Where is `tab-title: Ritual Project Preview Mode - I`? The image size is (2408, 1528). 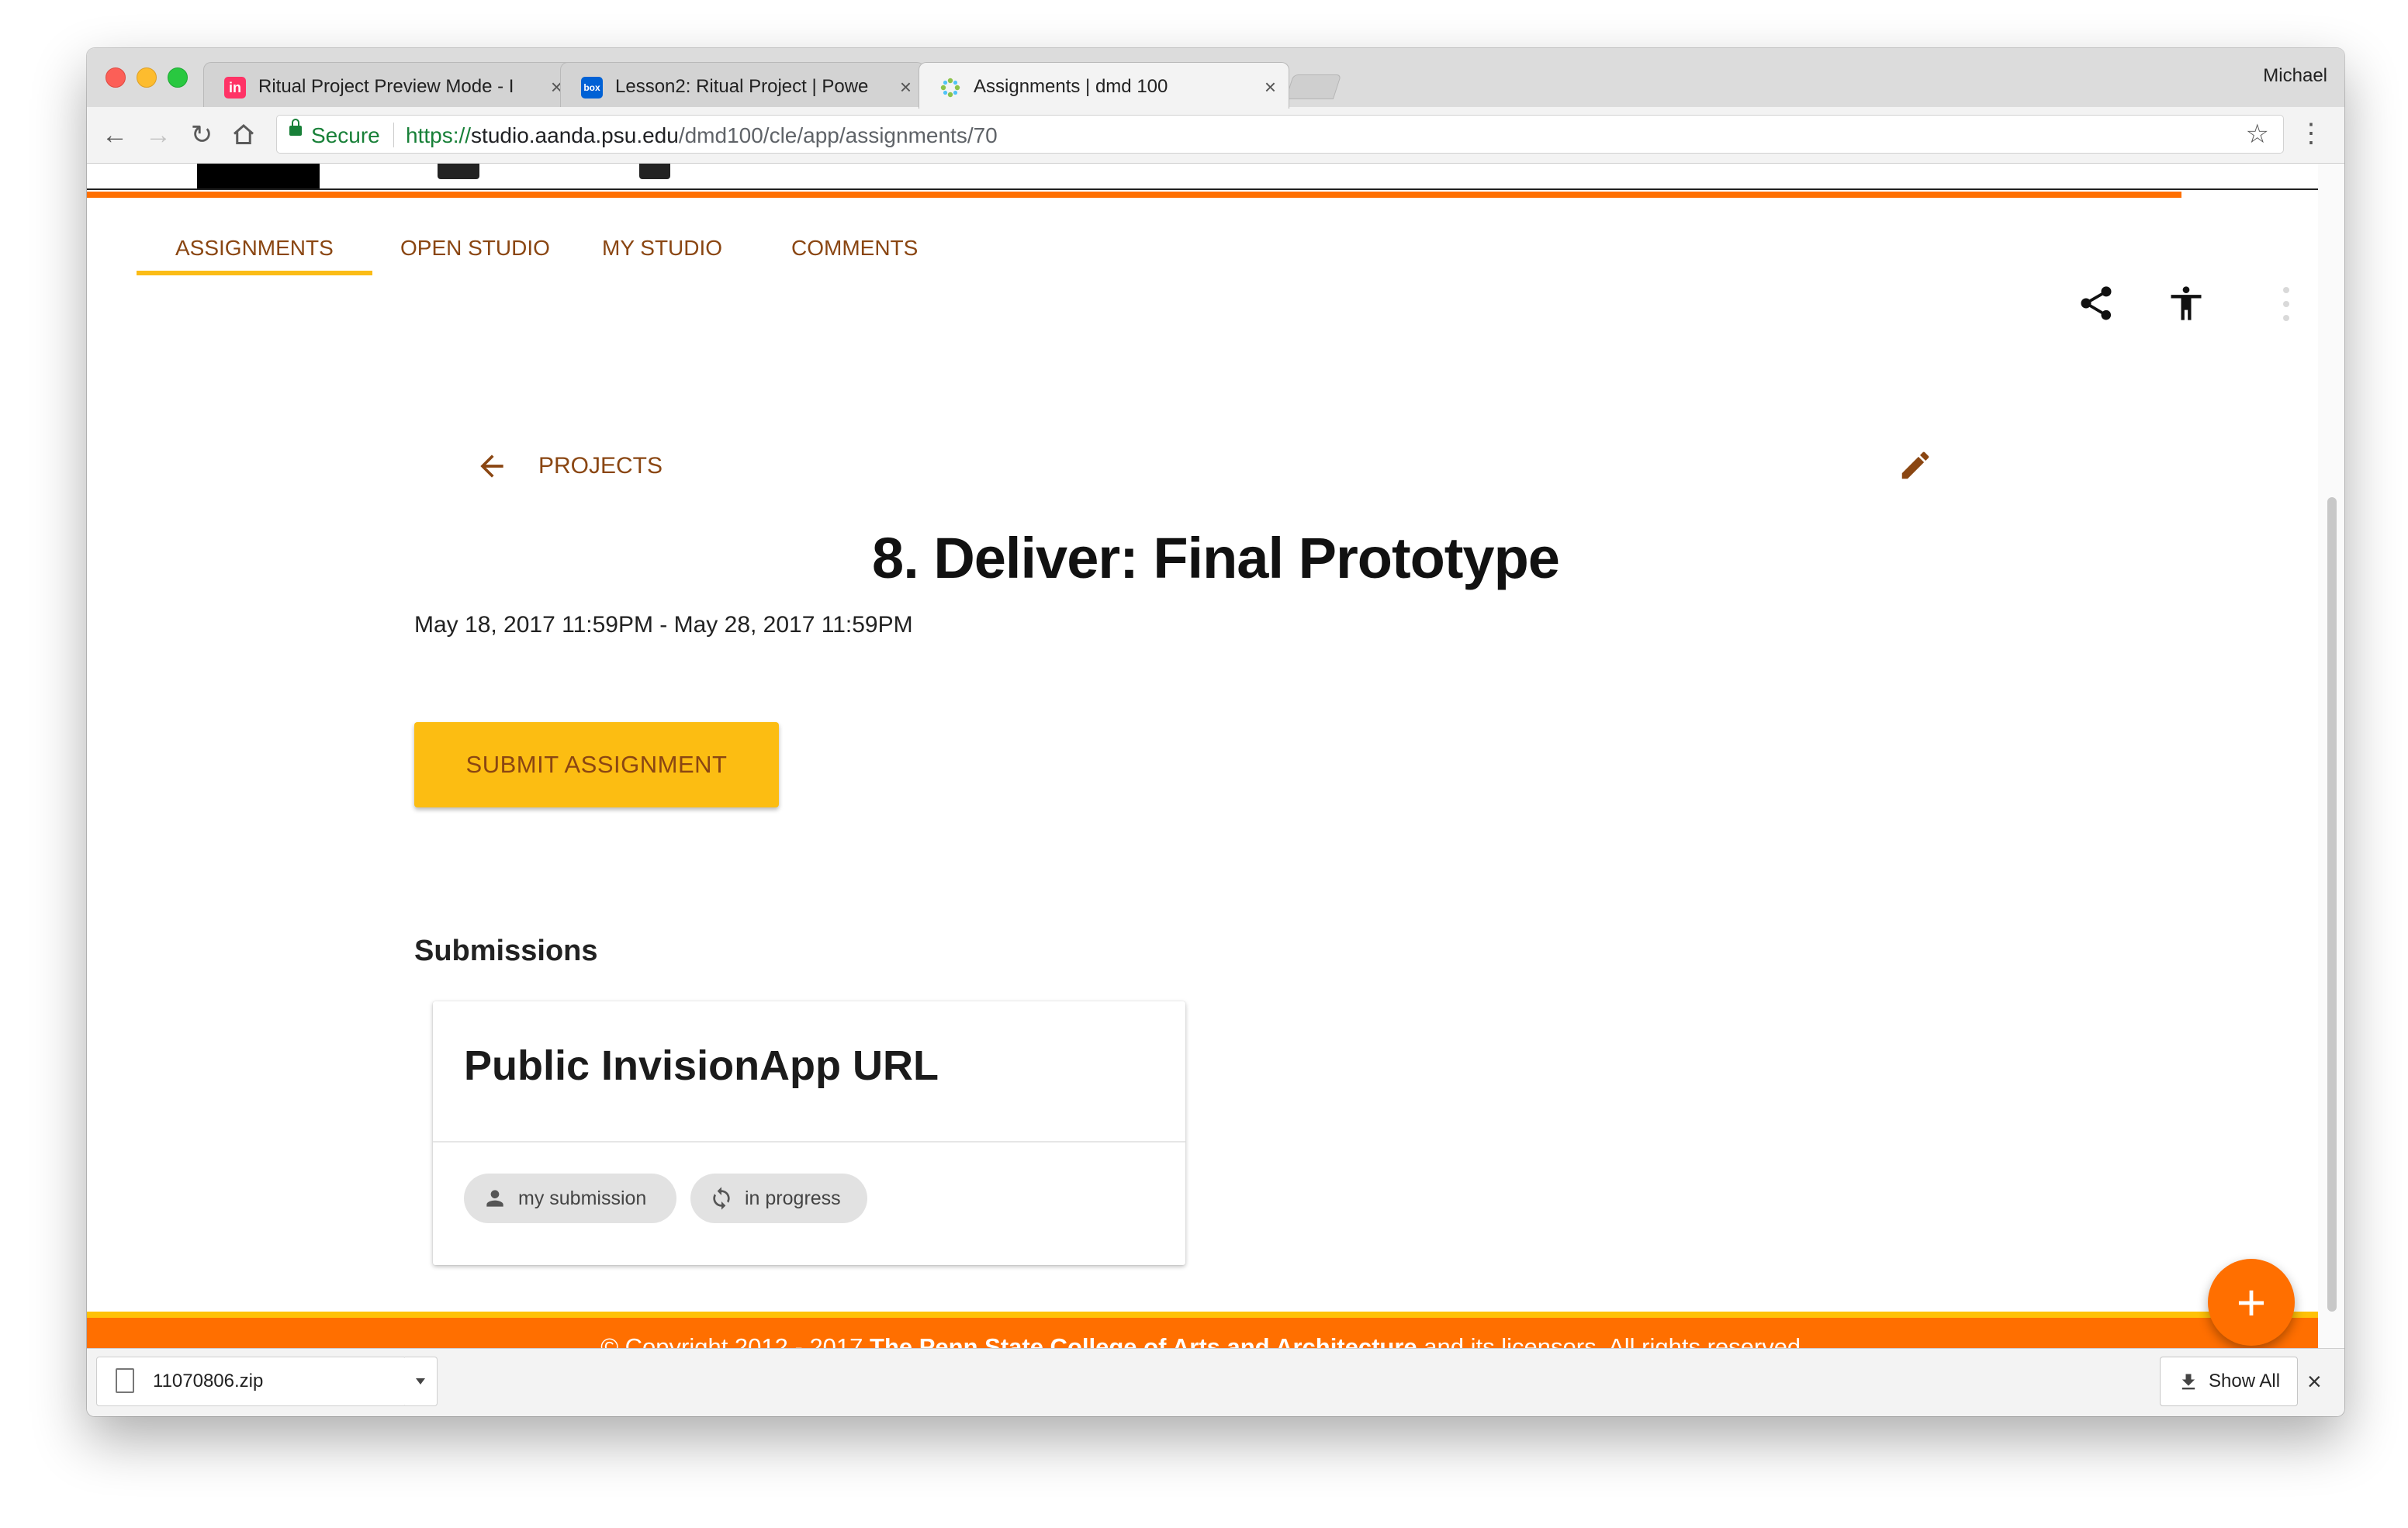 tab-title: Ritual Project Preview Mode - I is located at coordinates (386, 86).